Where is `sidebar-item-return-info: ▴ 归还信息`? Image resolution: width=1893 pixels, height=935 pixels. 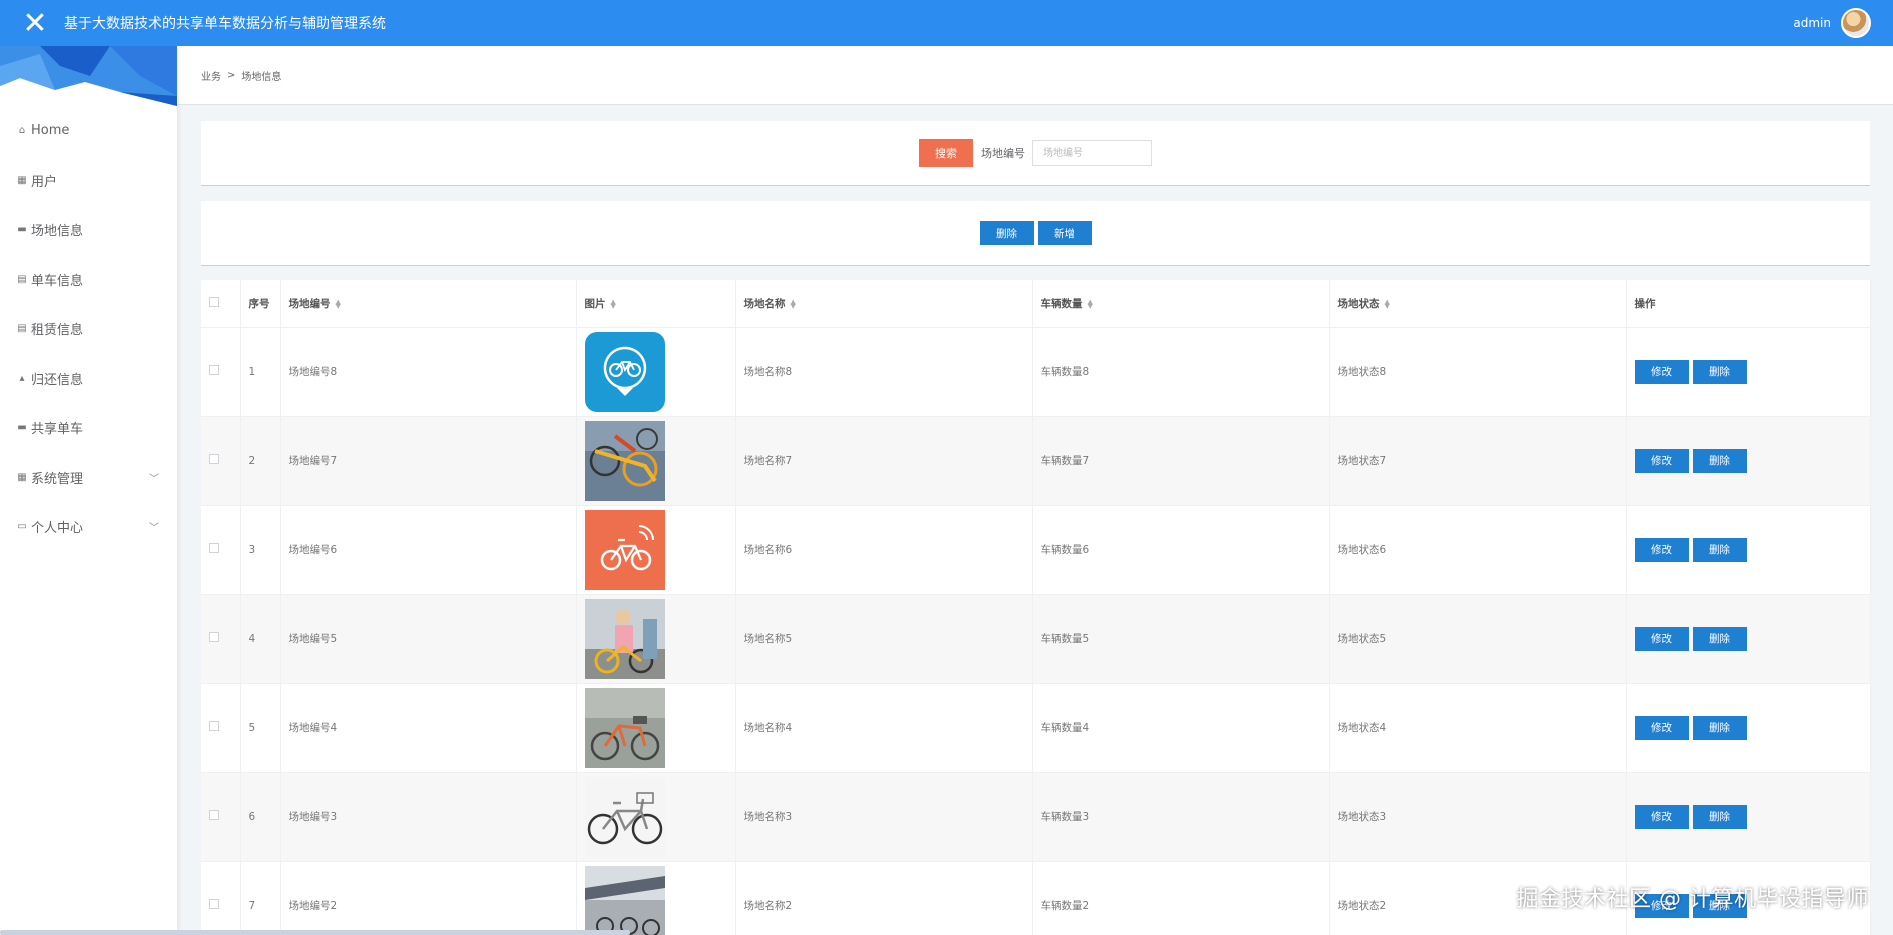 sidebar-item-return-info: ▴ 归还信息 is located at coordinates (88, 379).